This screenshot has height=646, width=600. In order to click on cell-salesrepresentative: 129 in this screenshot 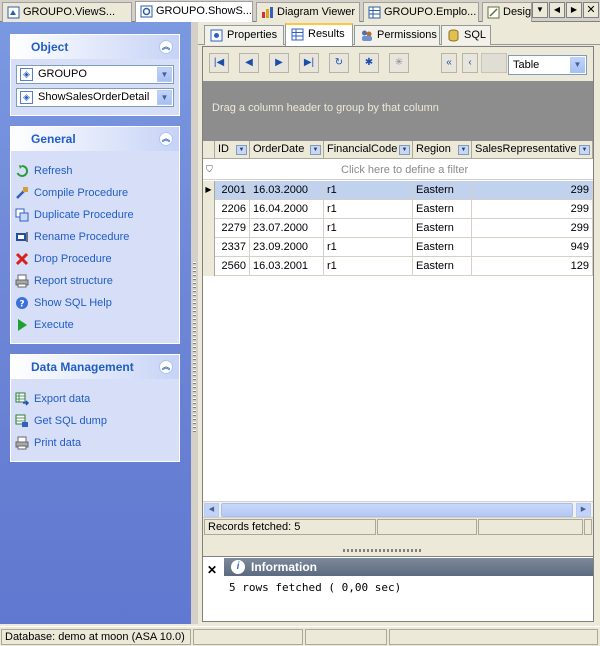, I will do `click(532, 266)`.